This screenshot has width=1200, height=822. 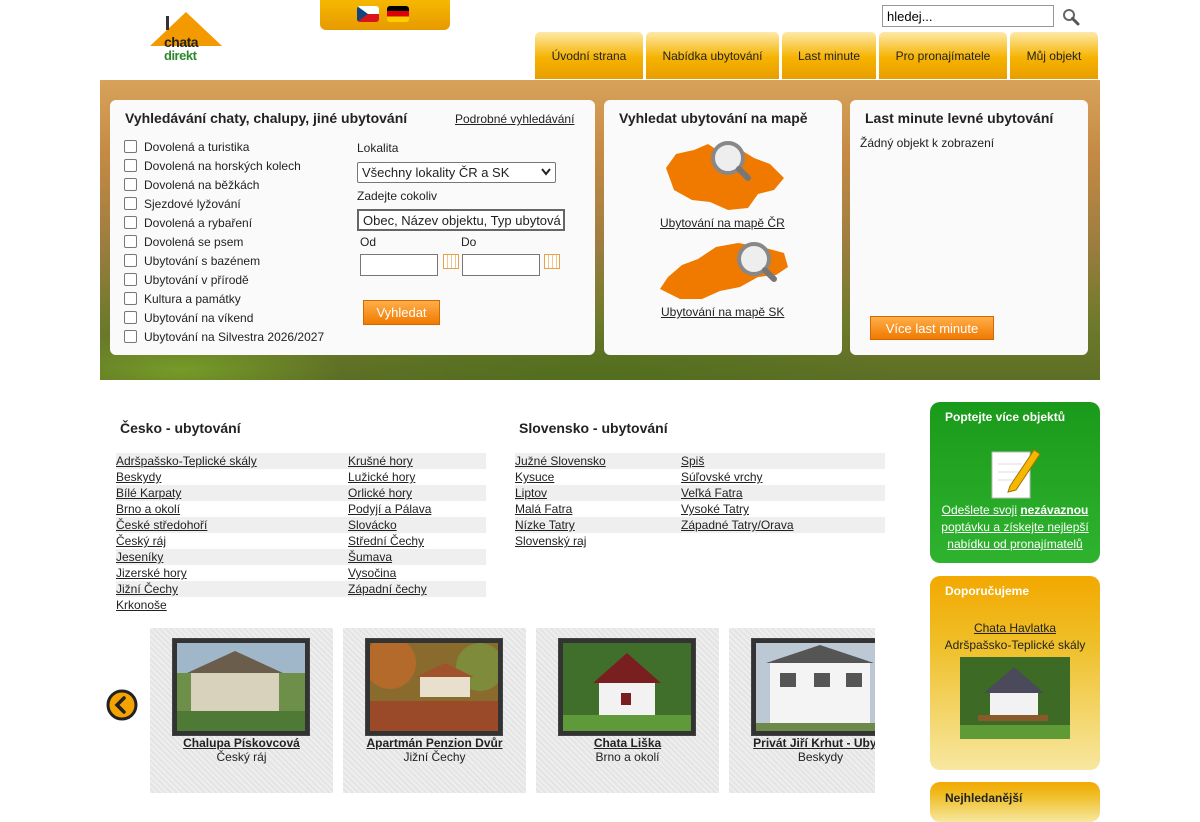 What do you see at coordinates (180, 428) in the screenshot?
I see `cz-regions-title: Česko - ubytování` at bounding box center [180, 428].